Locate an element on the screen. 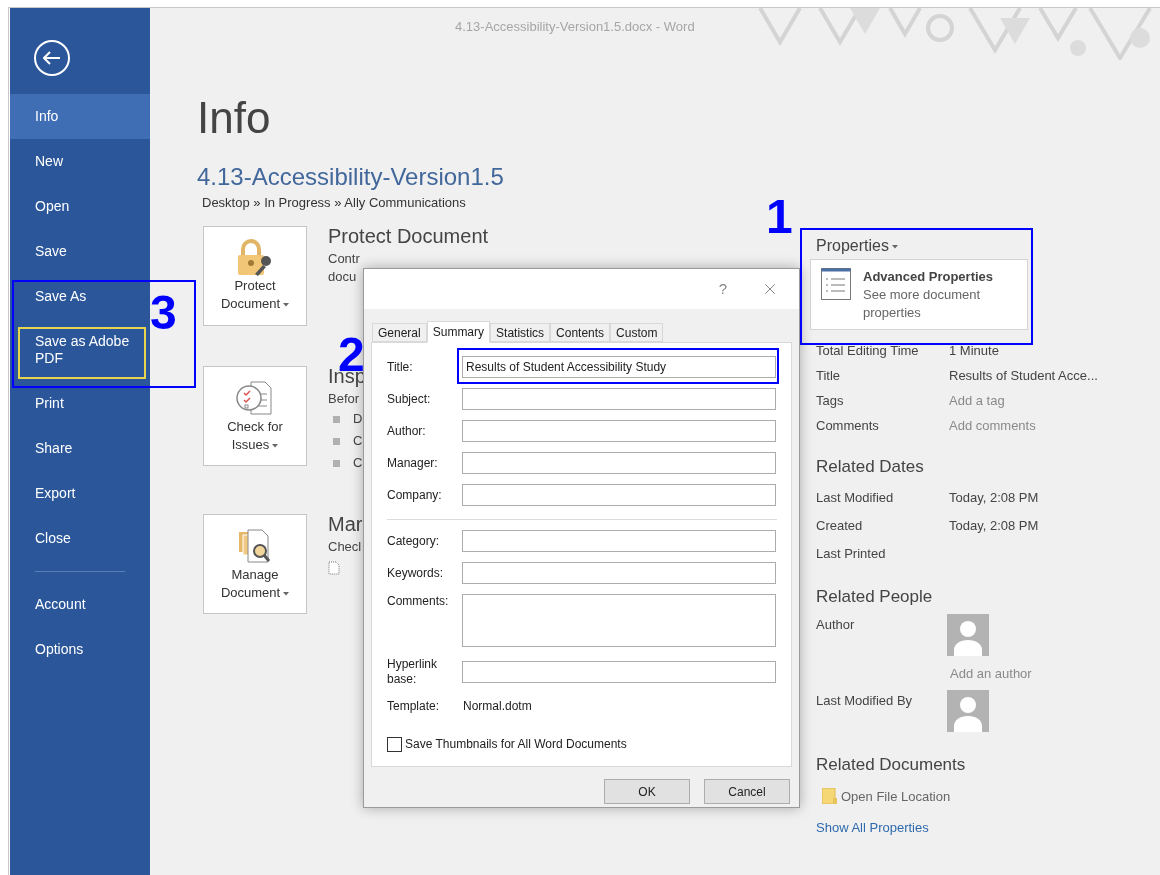  checkbox is located at coordinates (394, 744).